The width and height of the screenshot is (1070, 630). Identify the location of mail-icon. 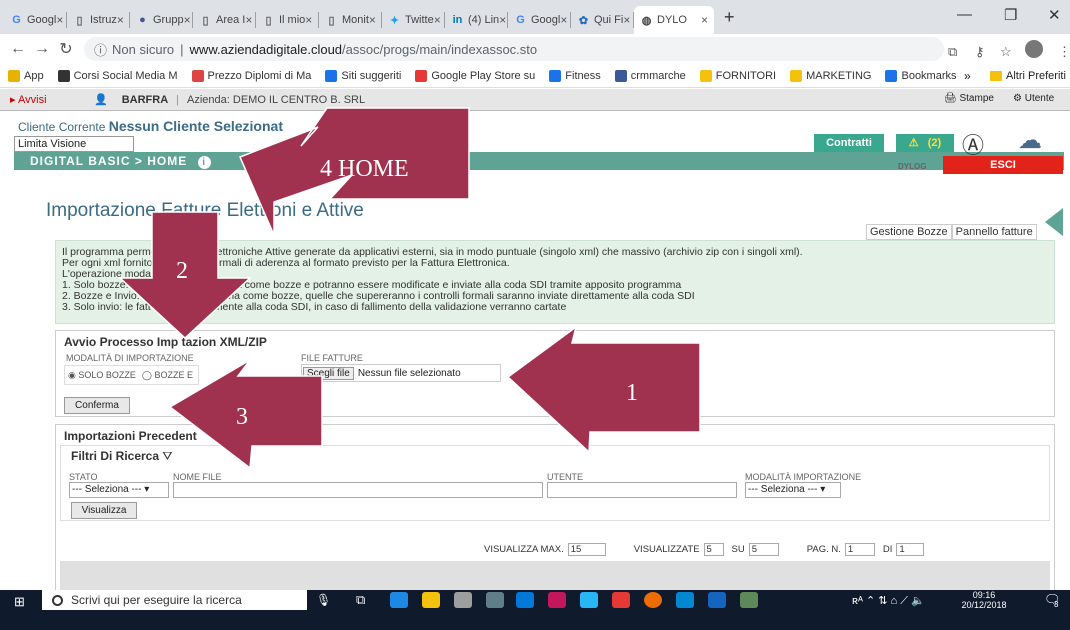
(463, 600).